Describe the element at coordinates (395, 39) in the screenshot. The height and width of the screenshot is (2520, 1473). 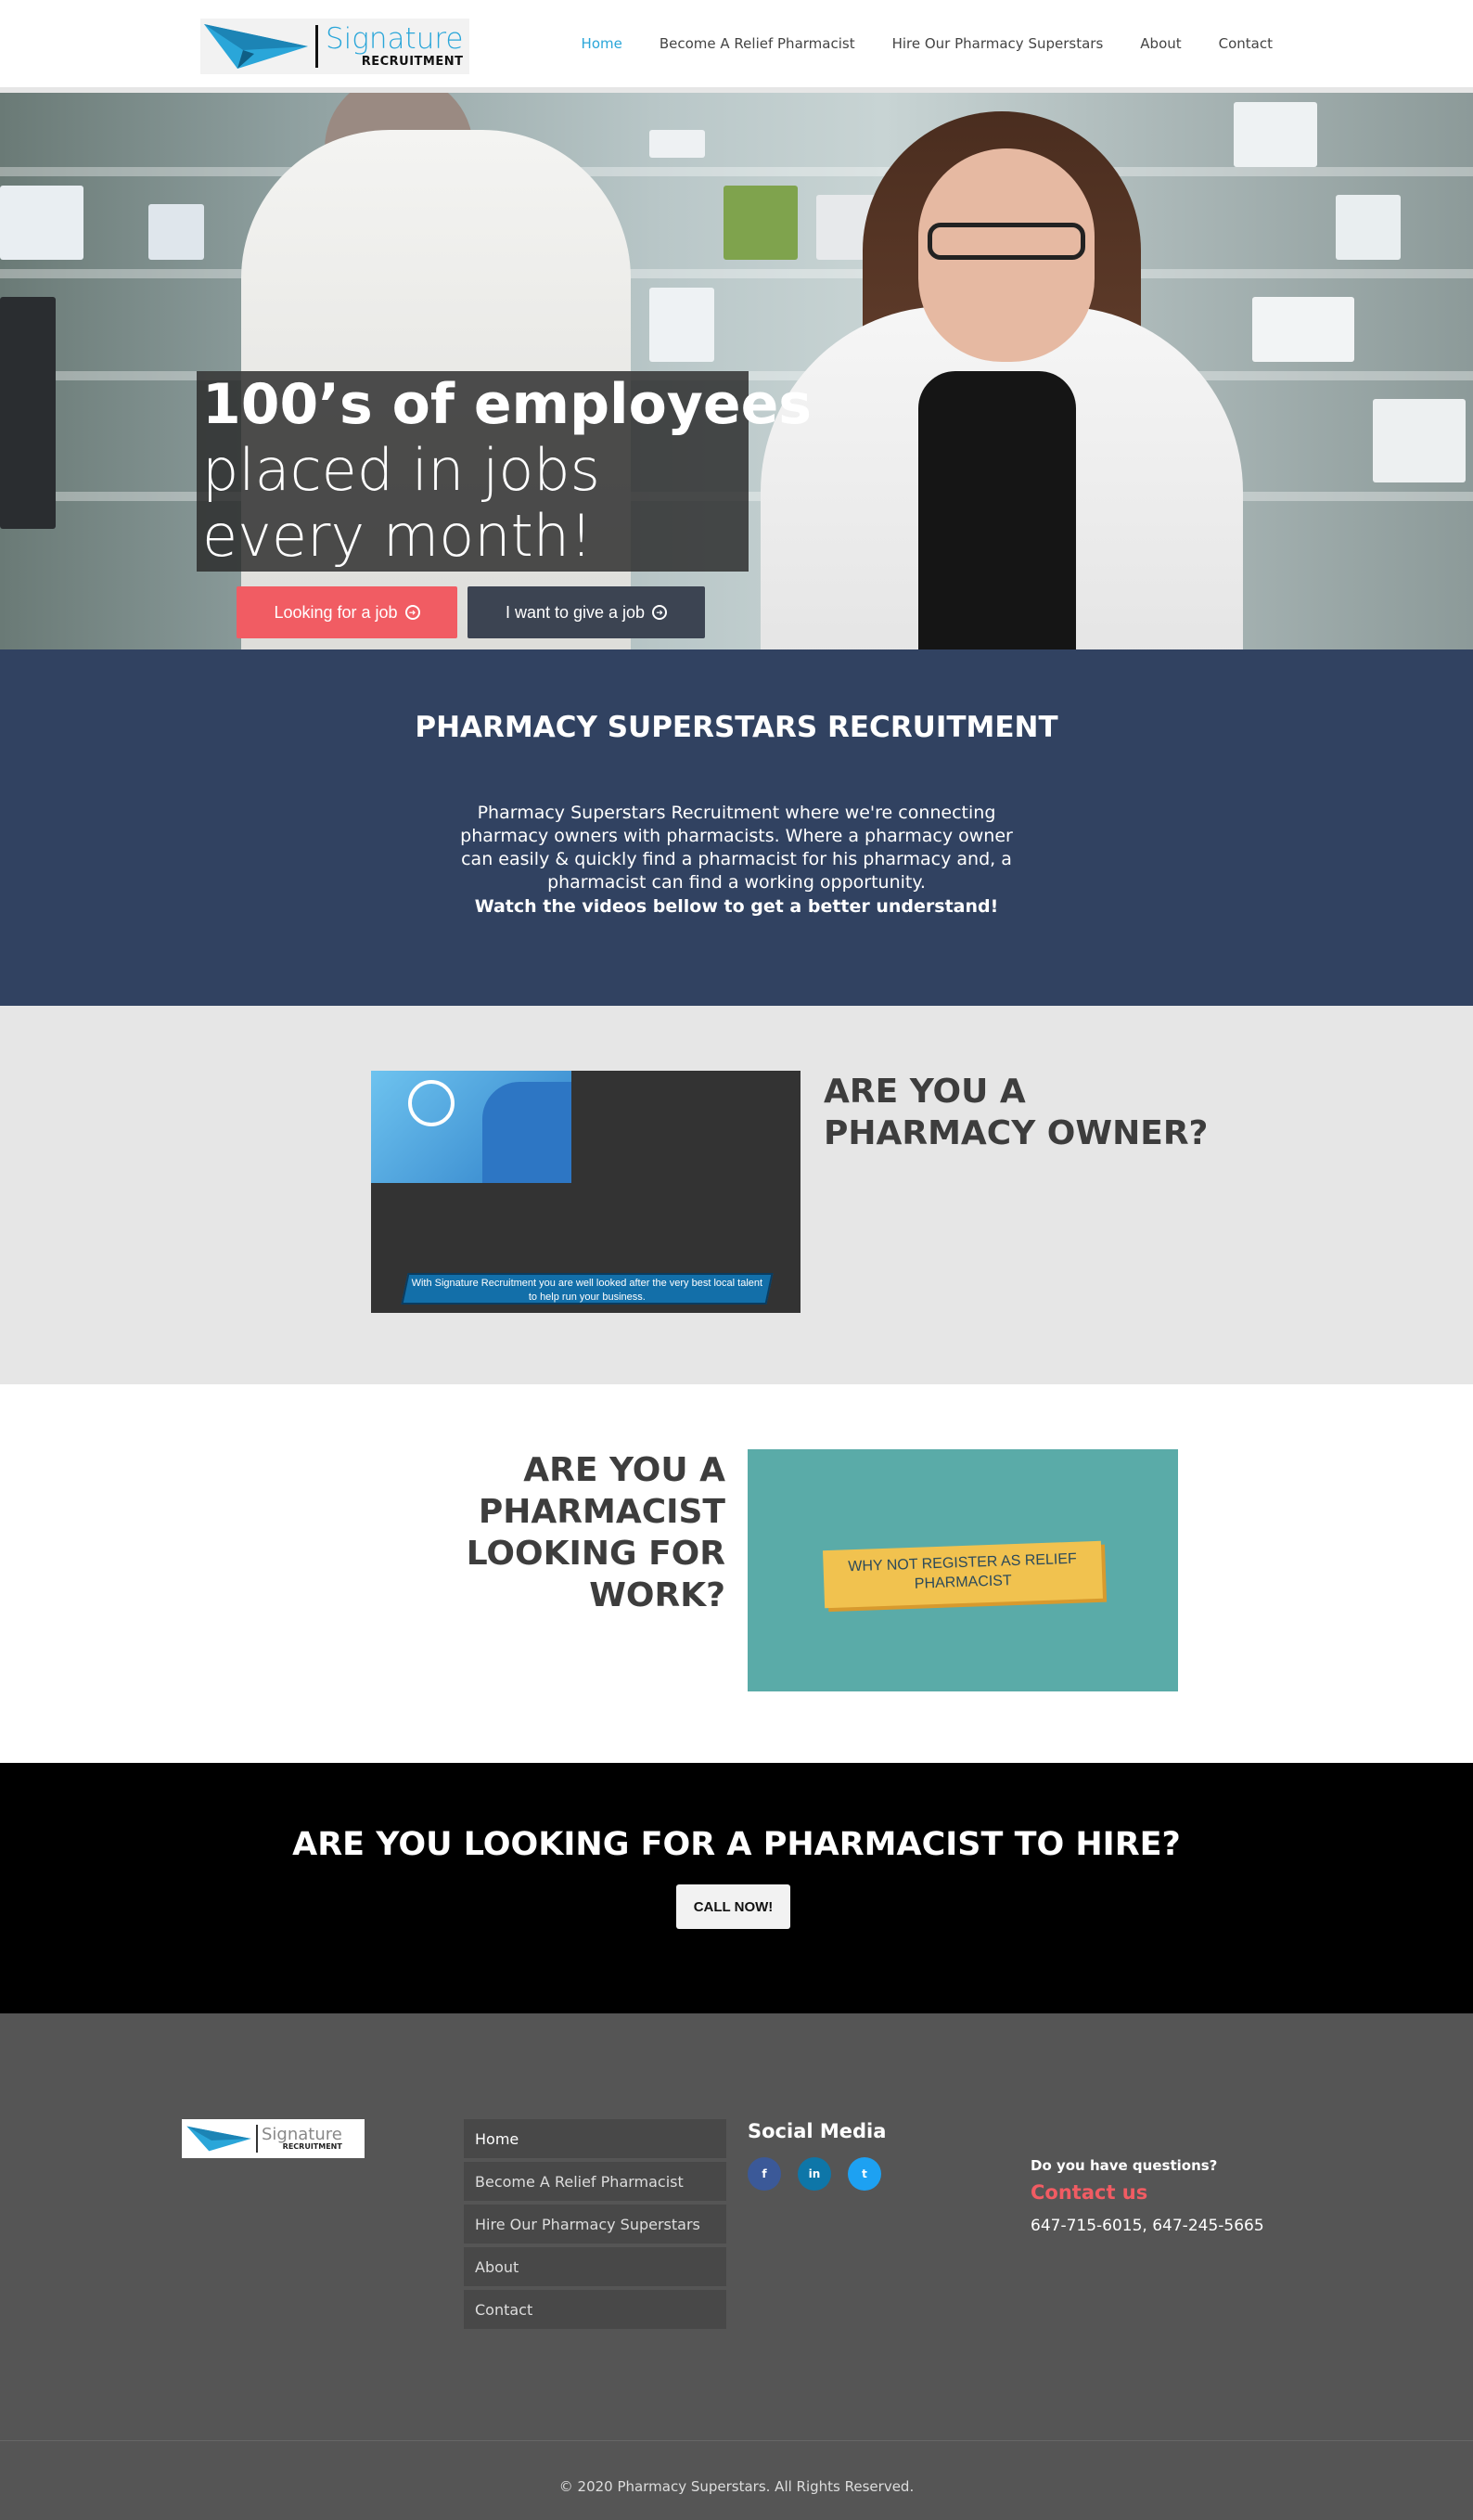
I see `logo-name: Signature` at that location.